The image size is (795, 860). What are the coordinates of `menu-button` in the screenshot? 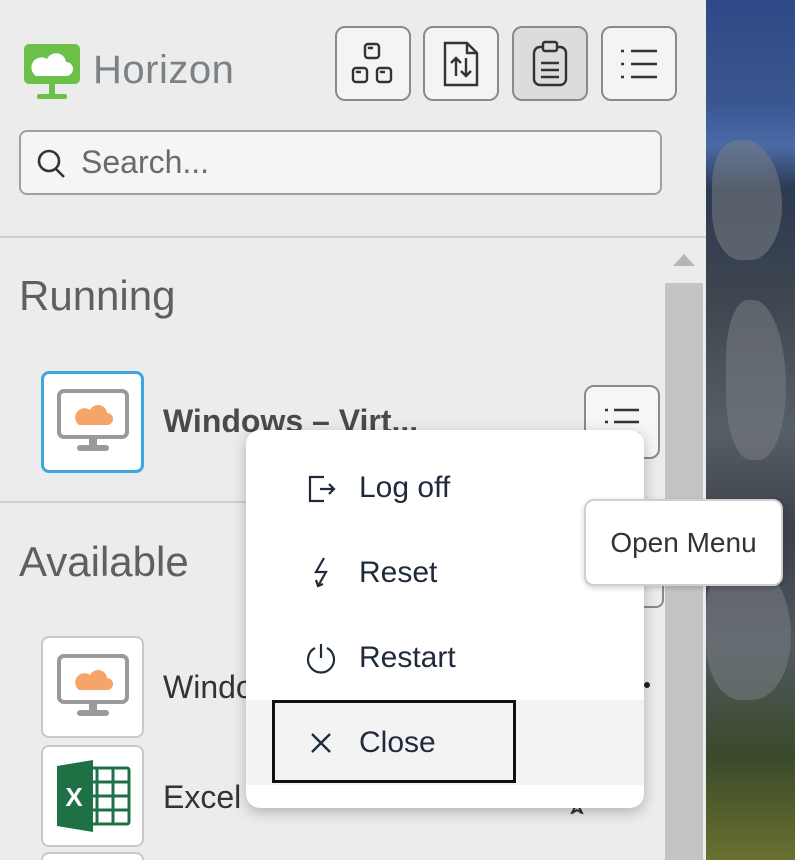 It's located at (639, 63).